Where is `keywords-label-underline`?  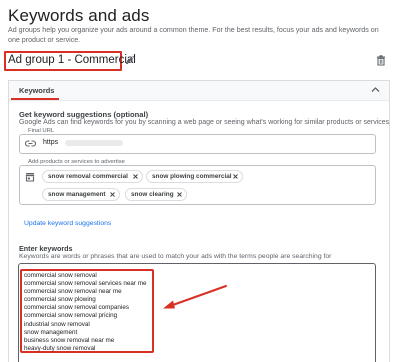 keywords-label-underline is located at coordinates (35, 99).